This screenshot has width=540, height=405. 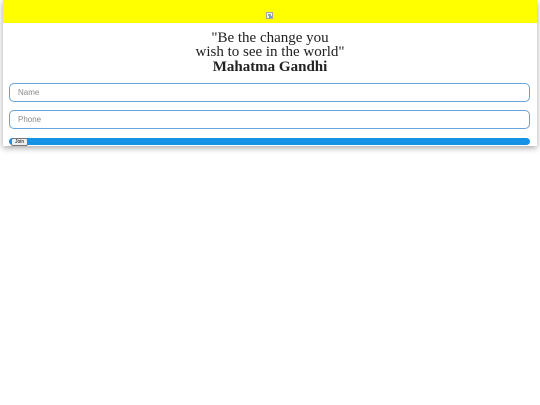 What do you see at coordinates (269, 141) in the screenshot?
I see `blue-action-bar` at bounding box center [269, 141].